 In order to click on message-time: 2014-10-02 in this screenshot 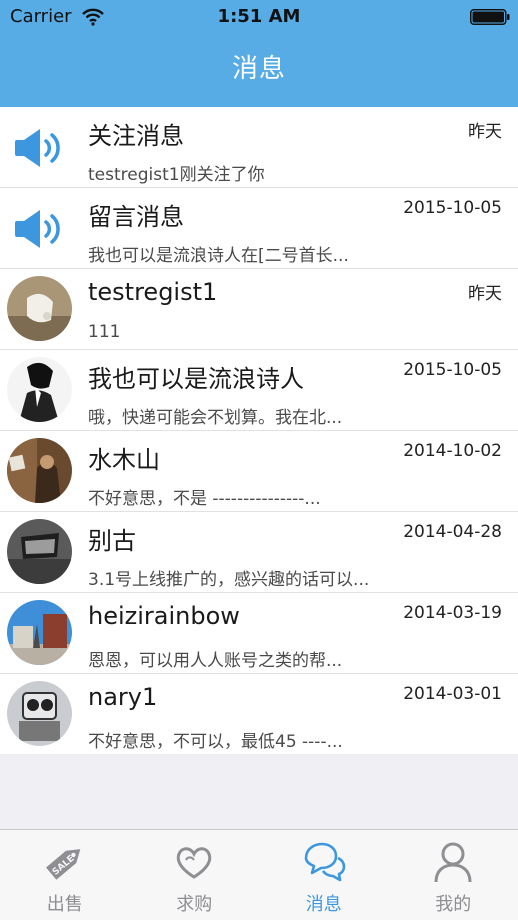, I will do `click(452, 451)`.